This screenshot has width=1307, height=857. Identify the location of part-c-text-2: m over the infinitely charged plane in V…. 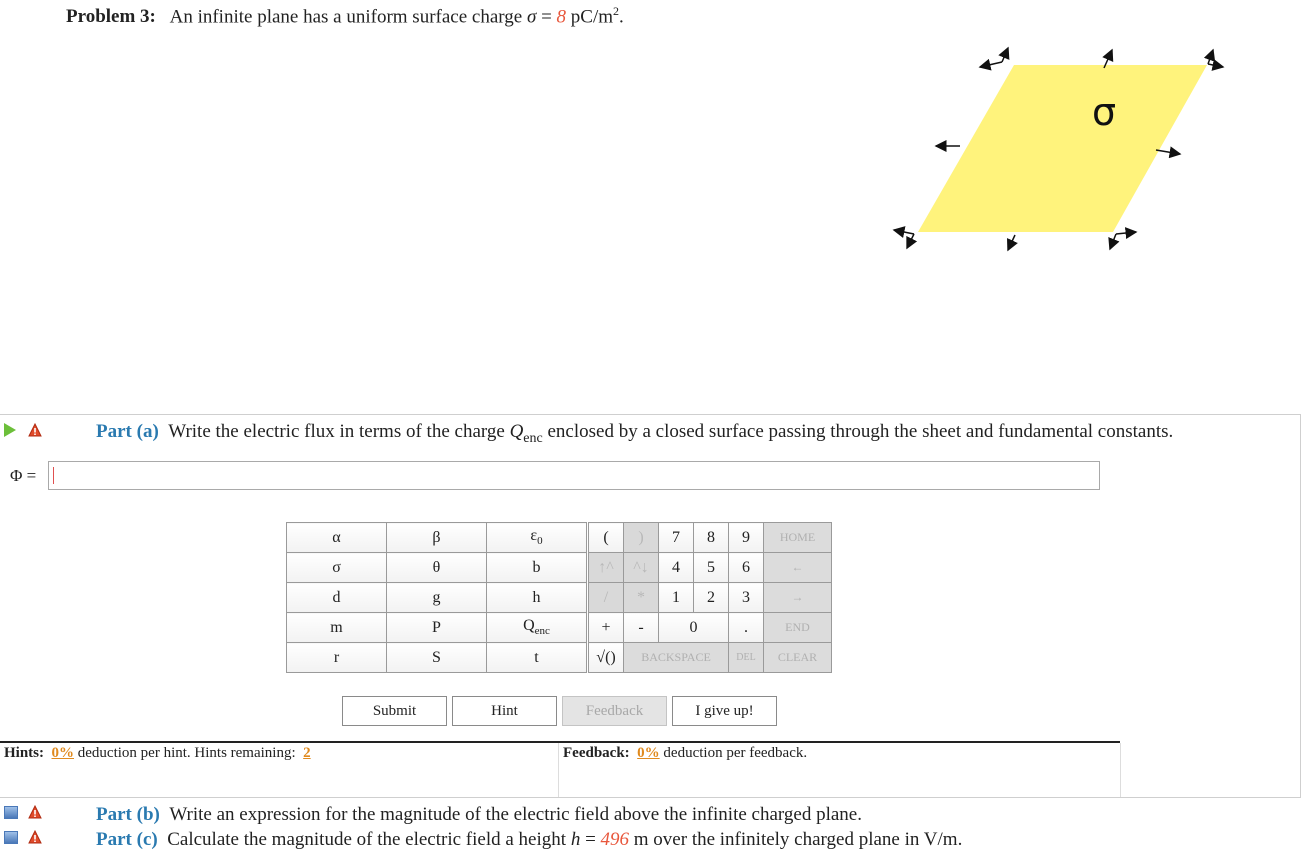
(798, 839).